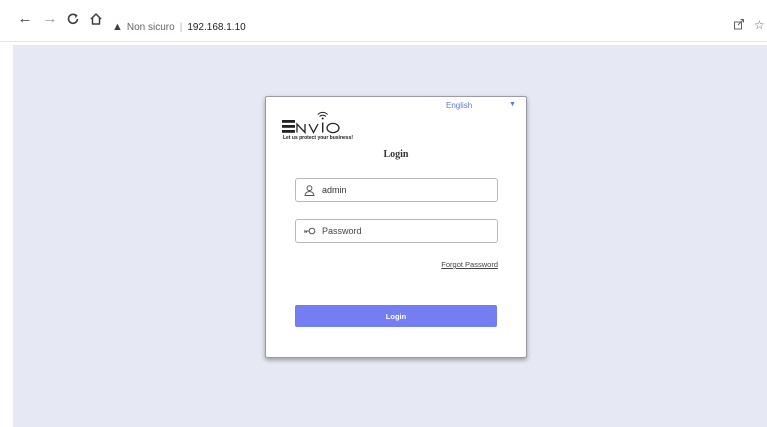 This screenshot has width=767, height=427. Describe the element at coordinates (73, 19) in the screenshot. I see `reload-icon` at that location.